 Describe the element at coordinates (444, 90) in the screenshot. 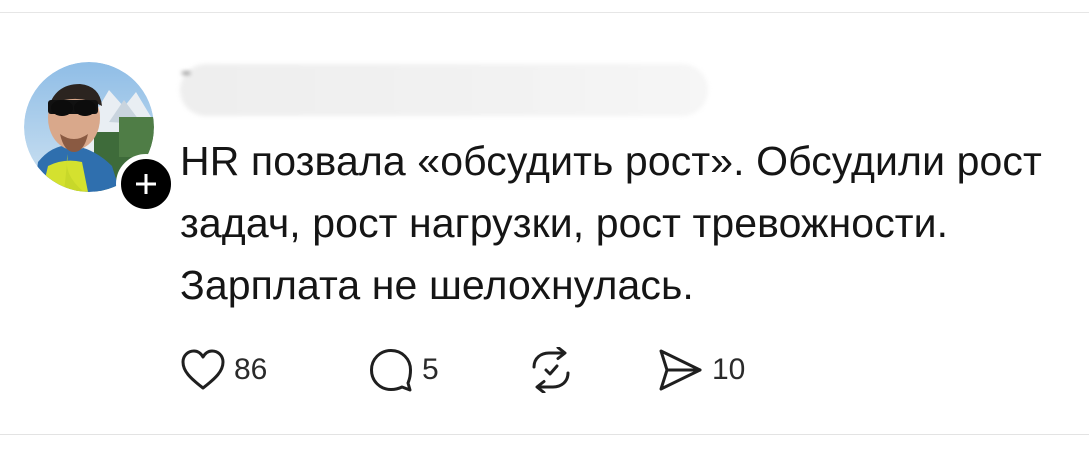

I see `blurred-username` at that location.